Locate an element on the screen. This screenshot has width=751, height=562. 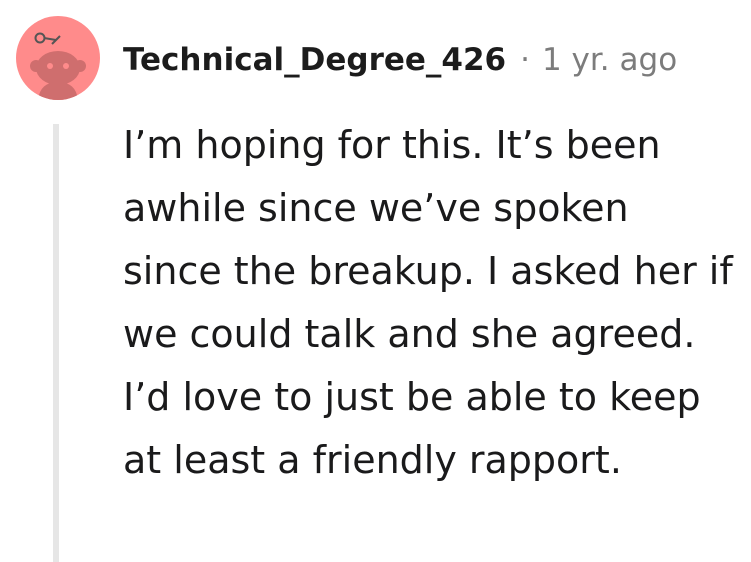
snoo-avatar-icon is located at coordinates (58, 66).